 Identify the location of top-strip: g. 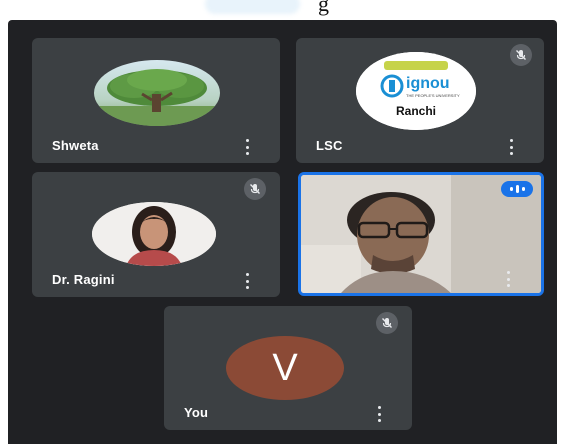
(283, 11).